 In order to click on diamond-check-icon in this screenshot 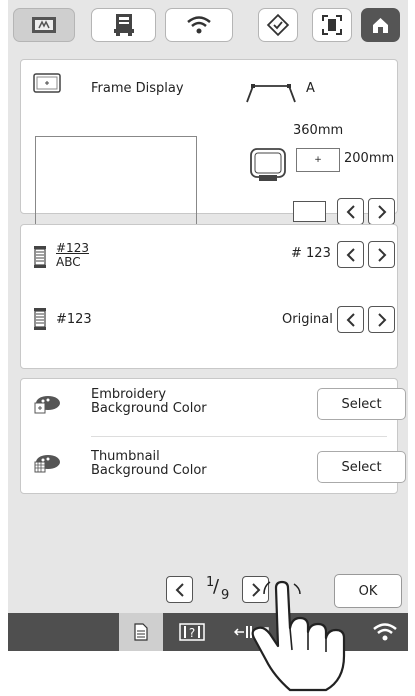, I will do `click(278, 25)`.